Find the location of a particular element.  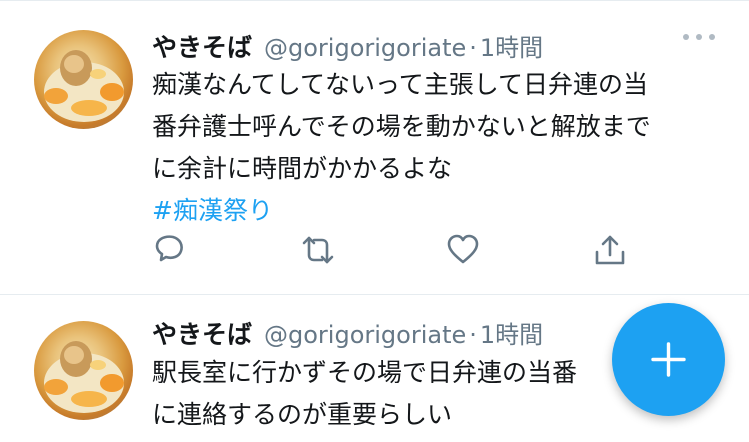

more-icon is located at coordinates (699, 39).